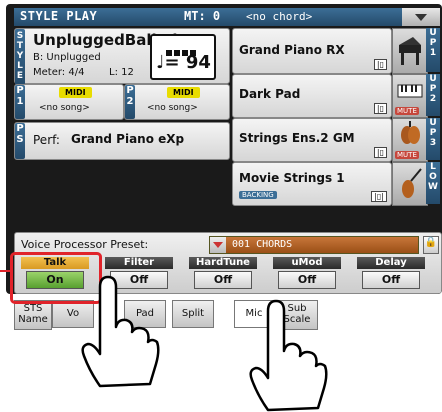 This screenshot has height=412, width=442. Describe the element at coordinates (227, 17) in the screenshot. I see `title-bar: STYLE PLAY MT: 0 <no chord>` at that location.